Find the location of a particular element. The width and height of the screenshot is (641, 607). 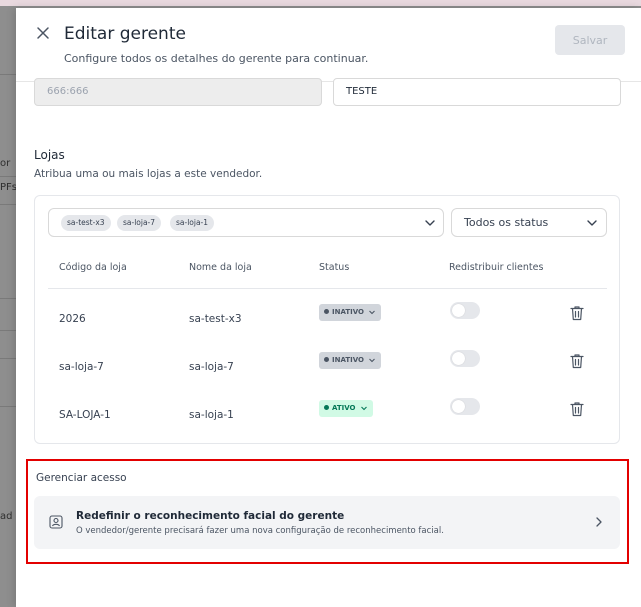

table-divider is located at coordinates (327, 288).